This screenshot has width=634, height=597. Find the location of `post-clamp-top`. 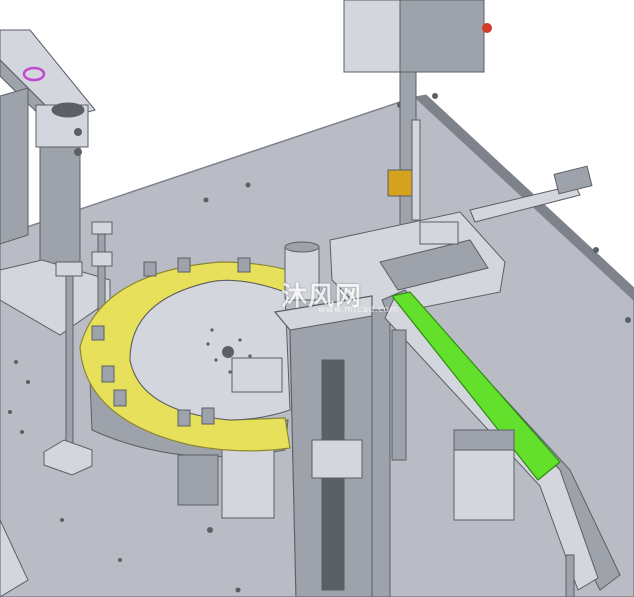

post-clamp-top is located at coordinates (69, 269).